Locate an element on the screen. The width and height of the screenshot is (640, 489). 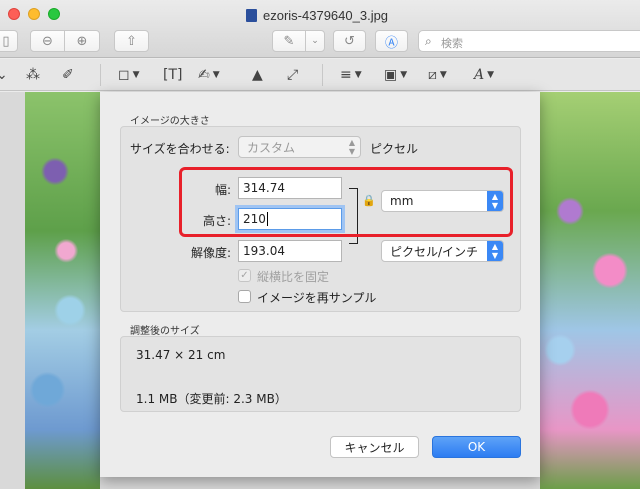
fit-into-unit: ピクセル is located at coordinates (394, 149).